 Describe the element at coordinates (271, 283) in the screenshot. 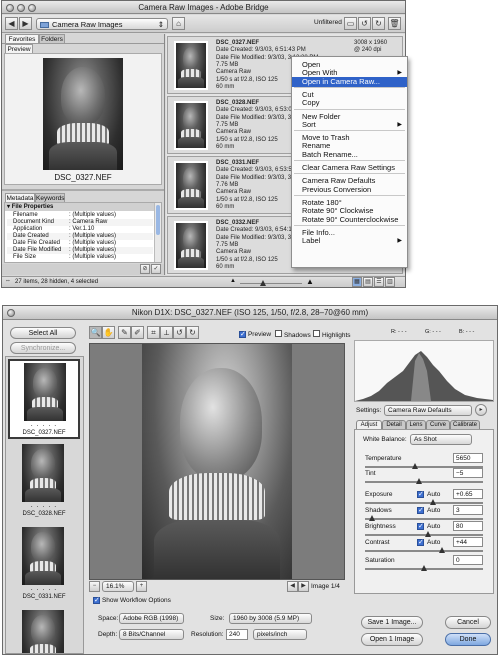

I see `thumbnail-size-slider` at that location.